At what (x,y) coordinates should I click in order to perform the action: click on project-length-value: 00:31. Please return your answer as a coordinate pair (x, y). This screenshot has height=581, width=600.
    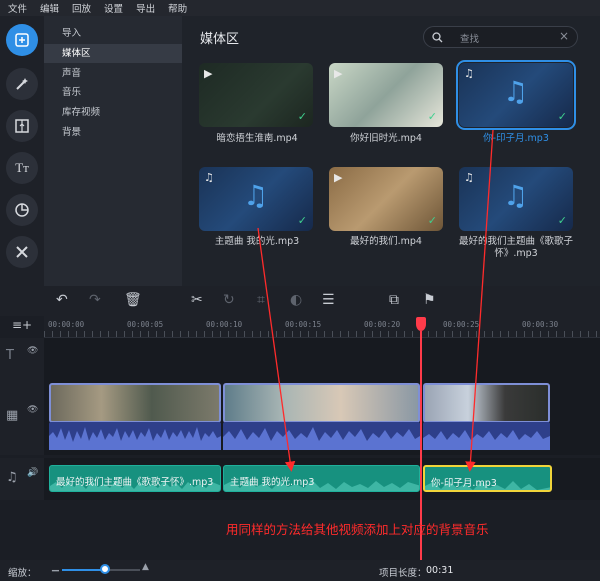
    Looking at the image, I should click on (440, 570).